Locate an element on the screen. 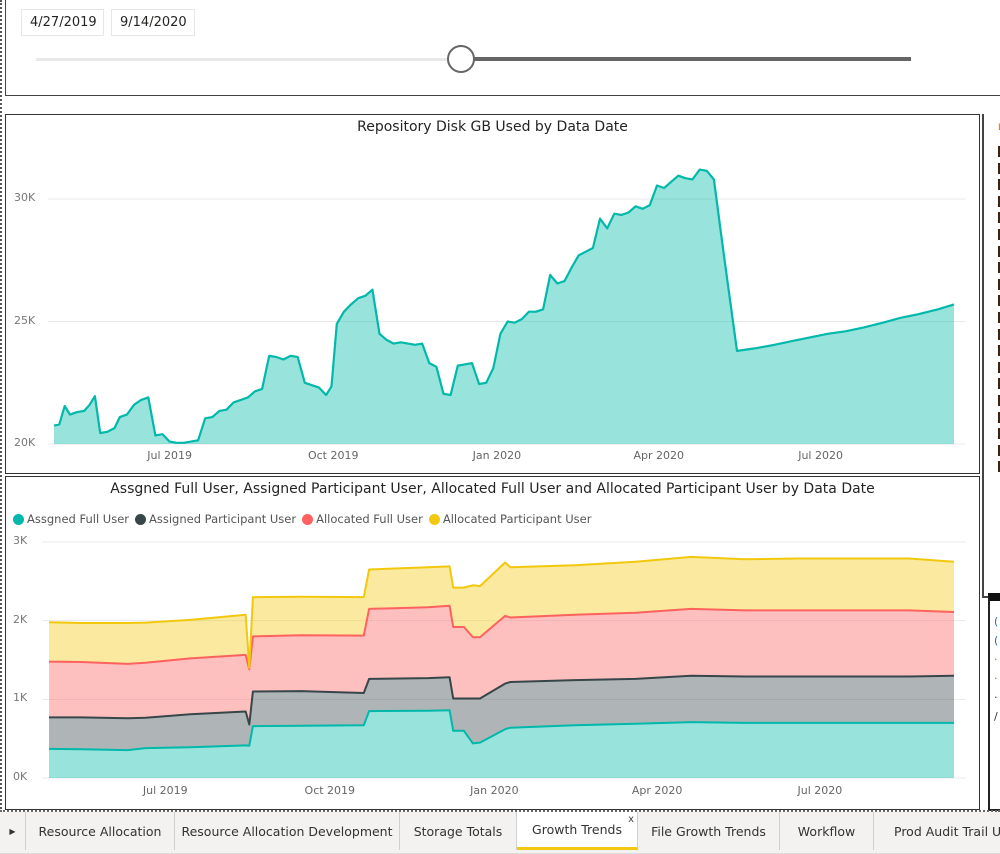 This screenshot has height=854, width=1000. tab-file-growth-trends: File Growth Trends is located at coordinates (709, 831).